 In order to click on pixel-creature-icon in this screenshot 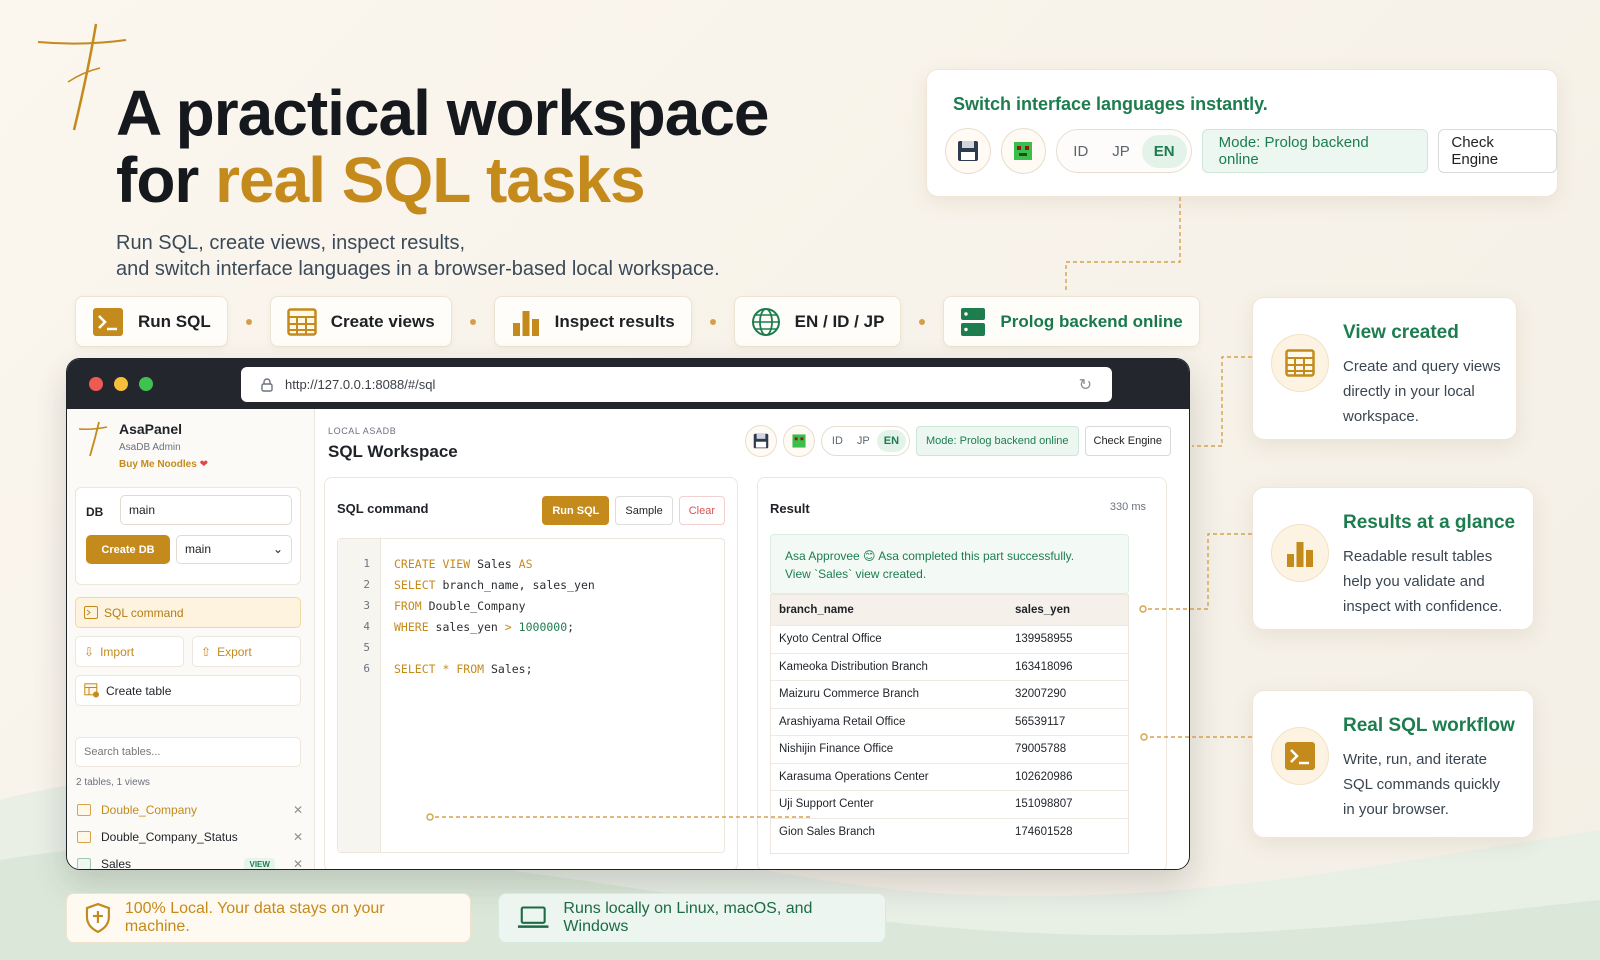, I will do `click(1023, 151)`.